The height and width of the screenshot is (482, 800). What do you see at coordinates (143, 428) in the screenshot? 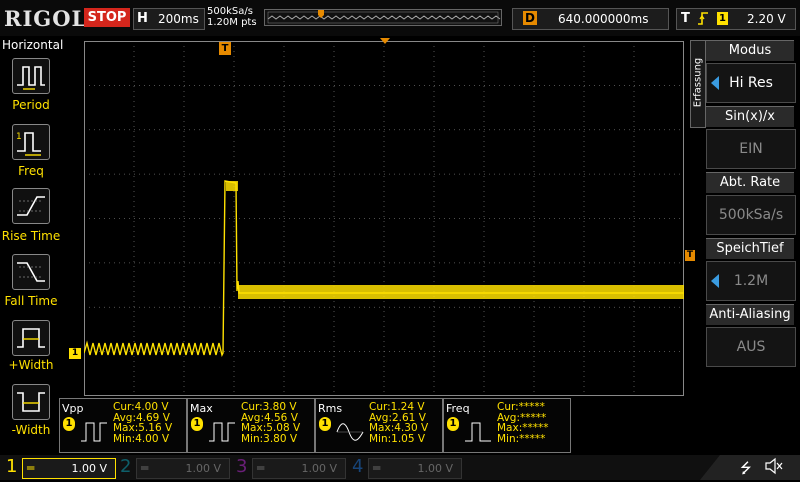
I see `measurement-max: Max:5.16 V` at bounding box center [143, 428].